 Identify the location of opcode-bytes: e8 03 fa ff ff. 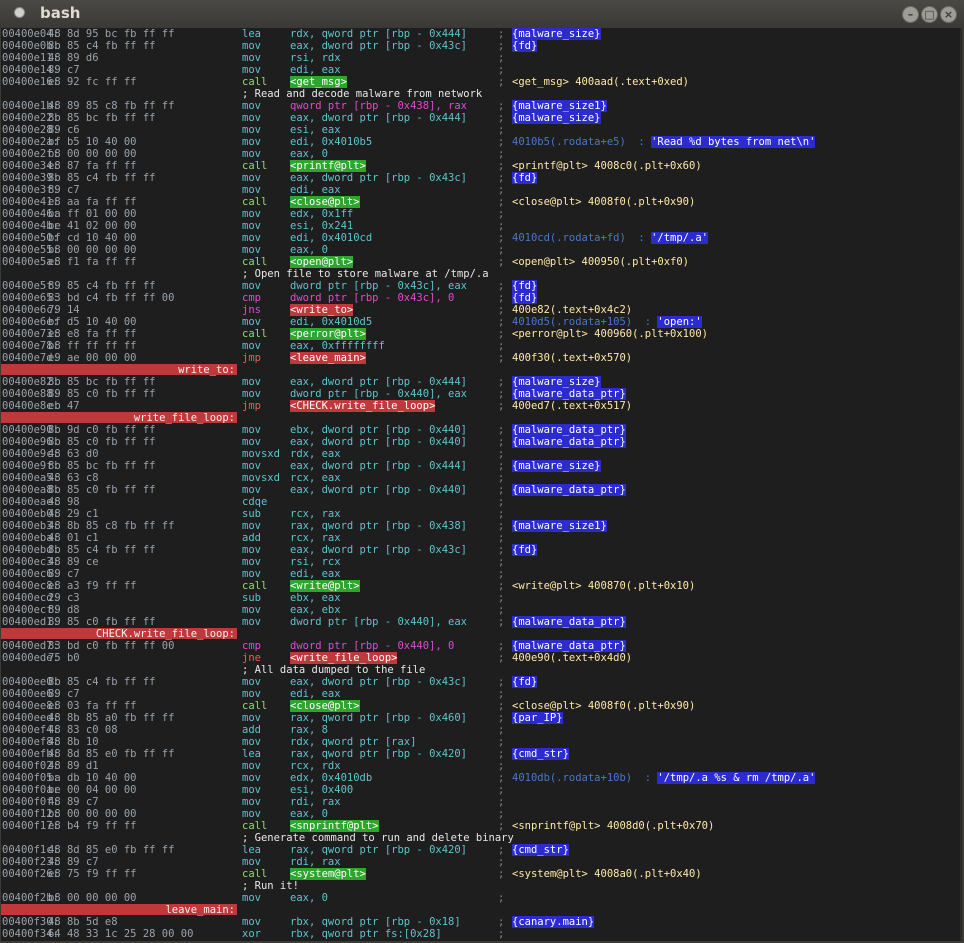
(92, 706).